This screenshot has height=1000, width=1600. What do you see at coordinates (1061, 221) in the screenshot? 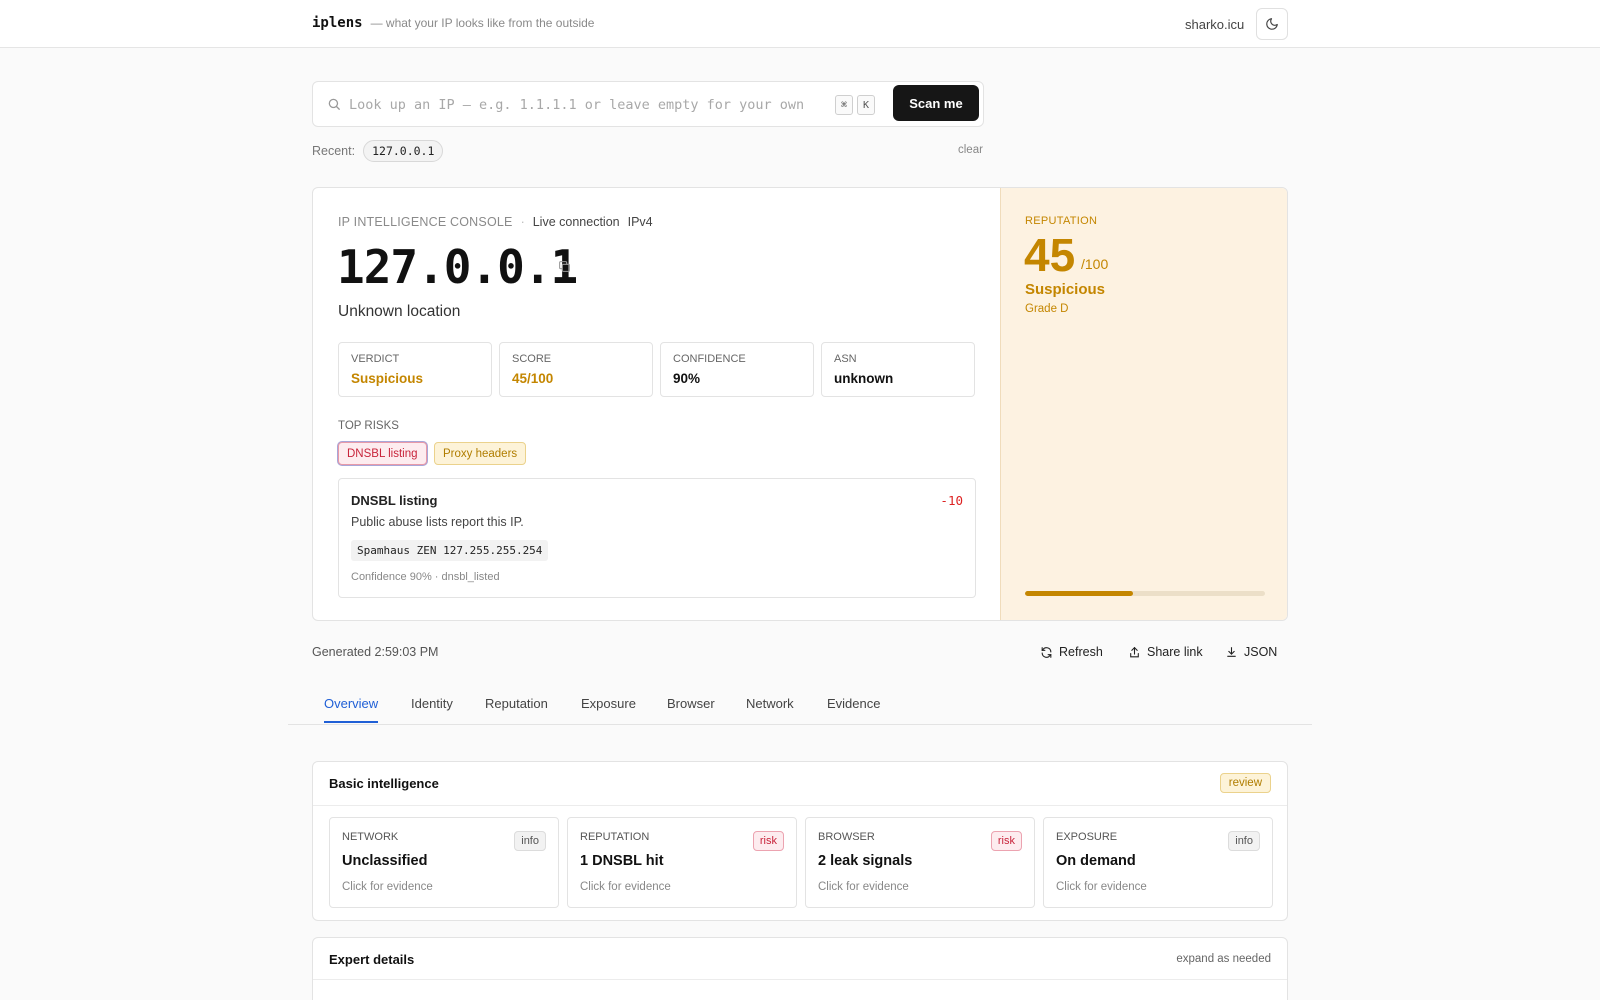
I see `reputation-label: REPUTATION` at bounding box center [1061, 221].